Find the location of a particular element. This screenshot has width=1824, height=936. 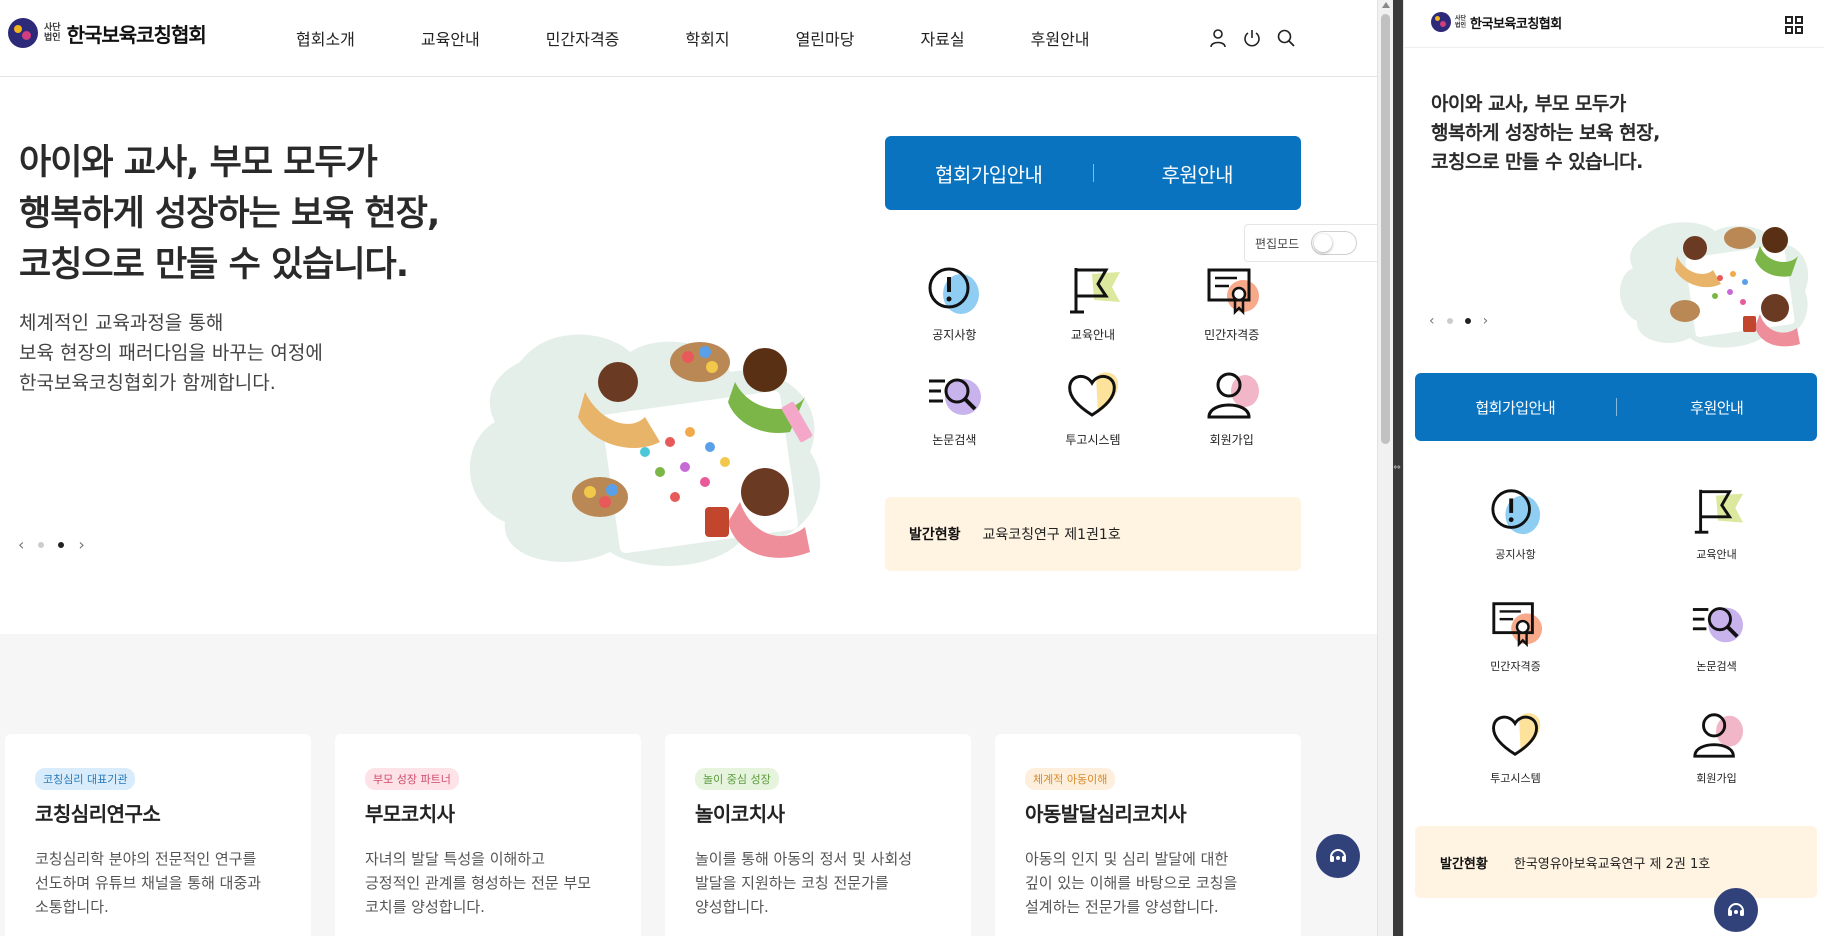

card-desc-line: 긍정적인 관계를 형성하는 전문 부모 is located at coordinates (478, 883).